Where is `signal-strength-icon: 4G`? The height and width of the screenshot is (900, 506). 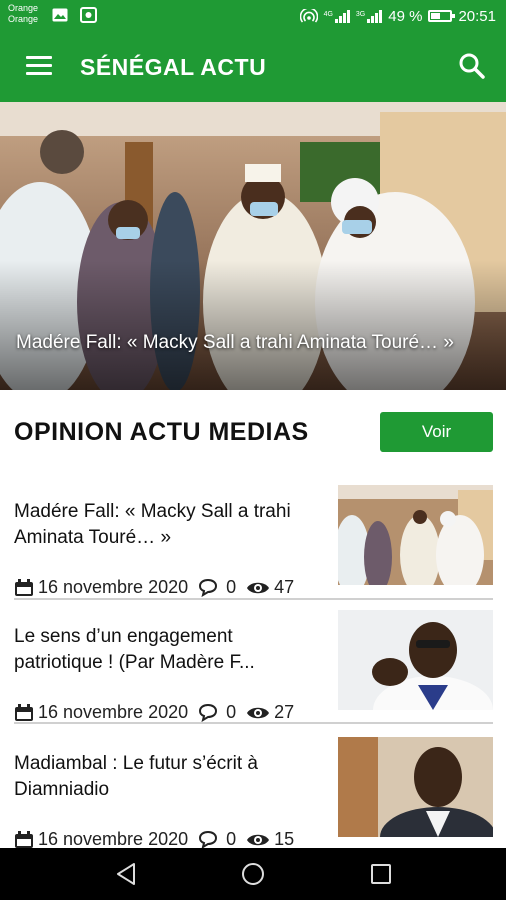
signal-strength-icon: 4G is located at coordinates (337, 16).